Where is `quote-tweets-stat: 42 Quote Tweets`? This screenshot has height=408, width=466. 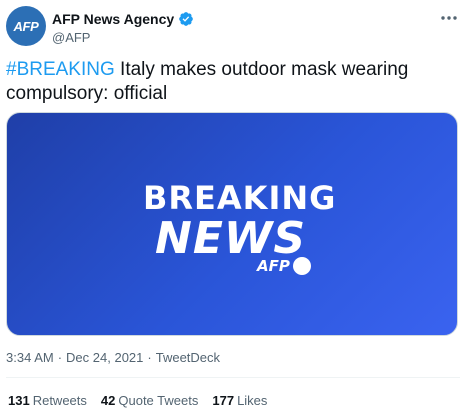
quote-tweets-stat: 42 Quote Tweets is located at coordinates (149, 400).